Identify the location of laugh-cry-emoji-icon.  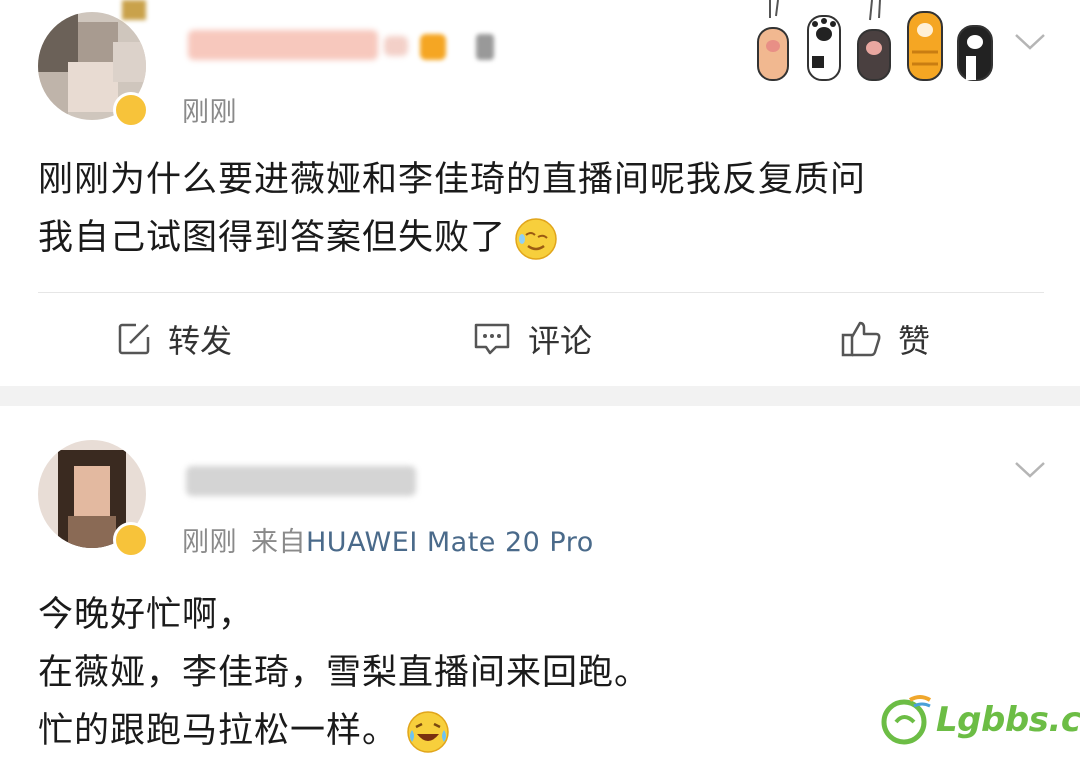
(428, 732).